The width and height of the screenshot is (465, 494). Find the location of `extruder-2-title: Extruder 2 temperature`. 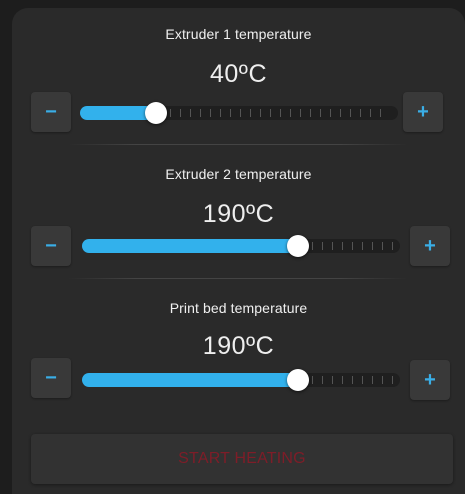

extruder-2-title: Extruder 2 temperature is located at coordinates (238, 174).